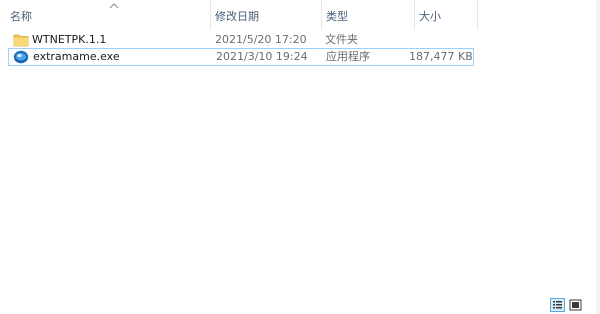 This screenshot has height=314, width=600. Describe the element at coordinates (21, 57) in the screenshot. I see `application-icon` at that location.